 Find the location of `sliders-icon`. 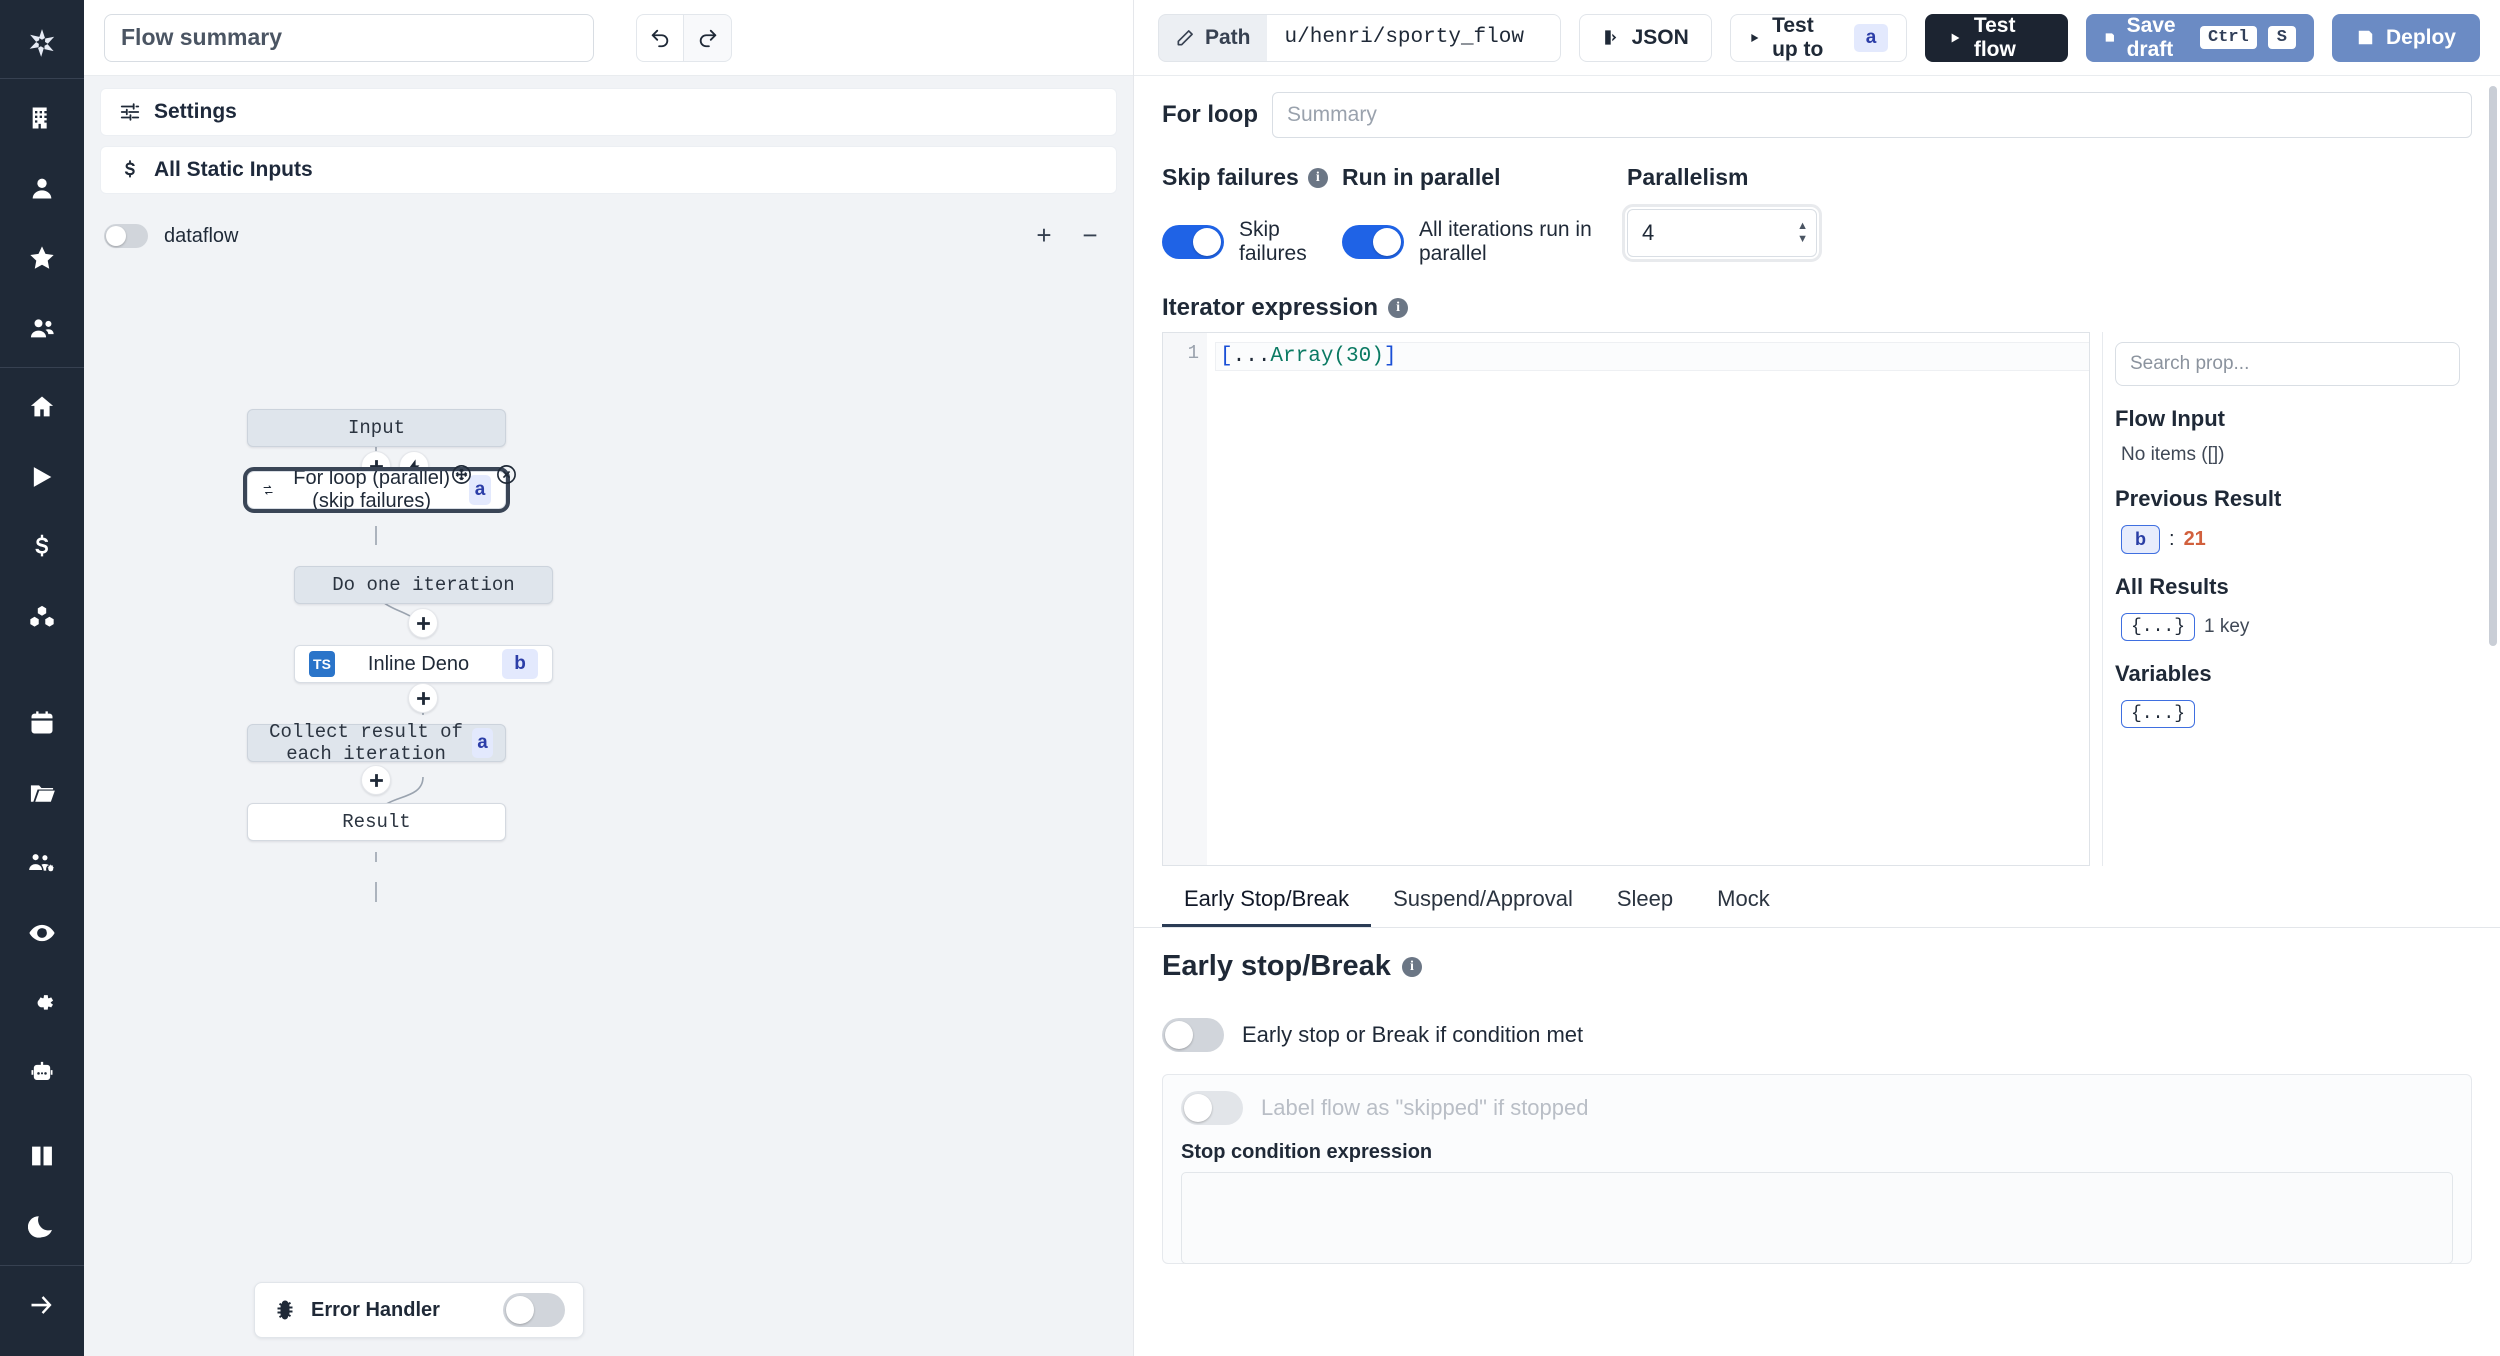

sliders-icon is located at coordinates (130, 112).